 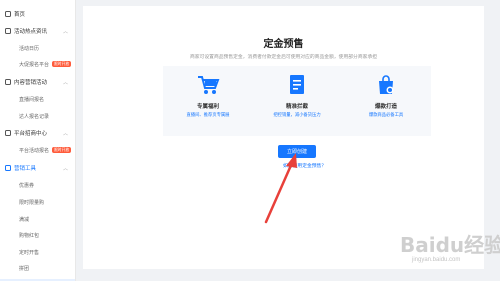 I want to click on document-icon, so click(x=297, y=85).